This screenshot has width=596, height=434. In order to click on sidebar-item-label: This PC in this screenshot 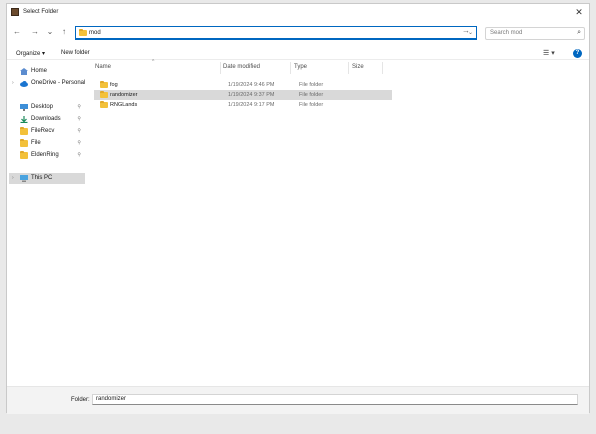, I will do `click(42, 178)`.